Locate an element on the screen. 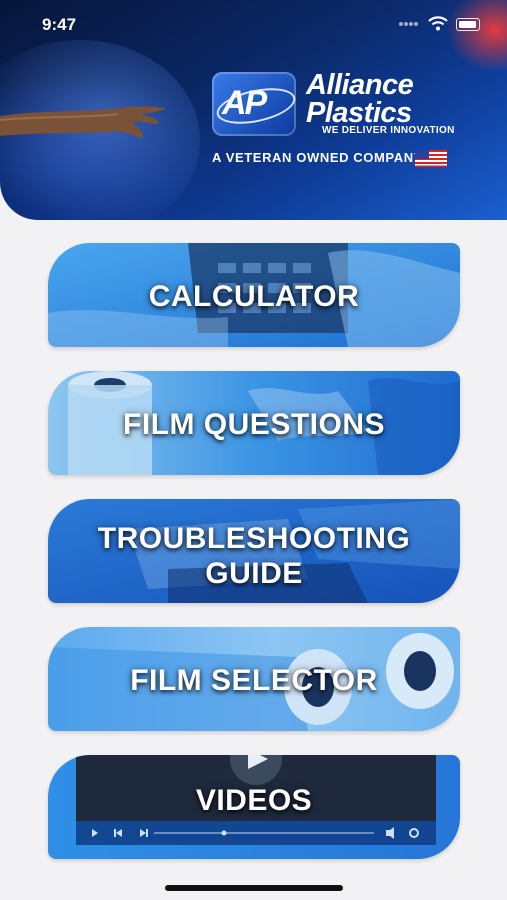 The width and height of the screenshot is (507, 900). home-indicator is located at coordinates (254, 888).